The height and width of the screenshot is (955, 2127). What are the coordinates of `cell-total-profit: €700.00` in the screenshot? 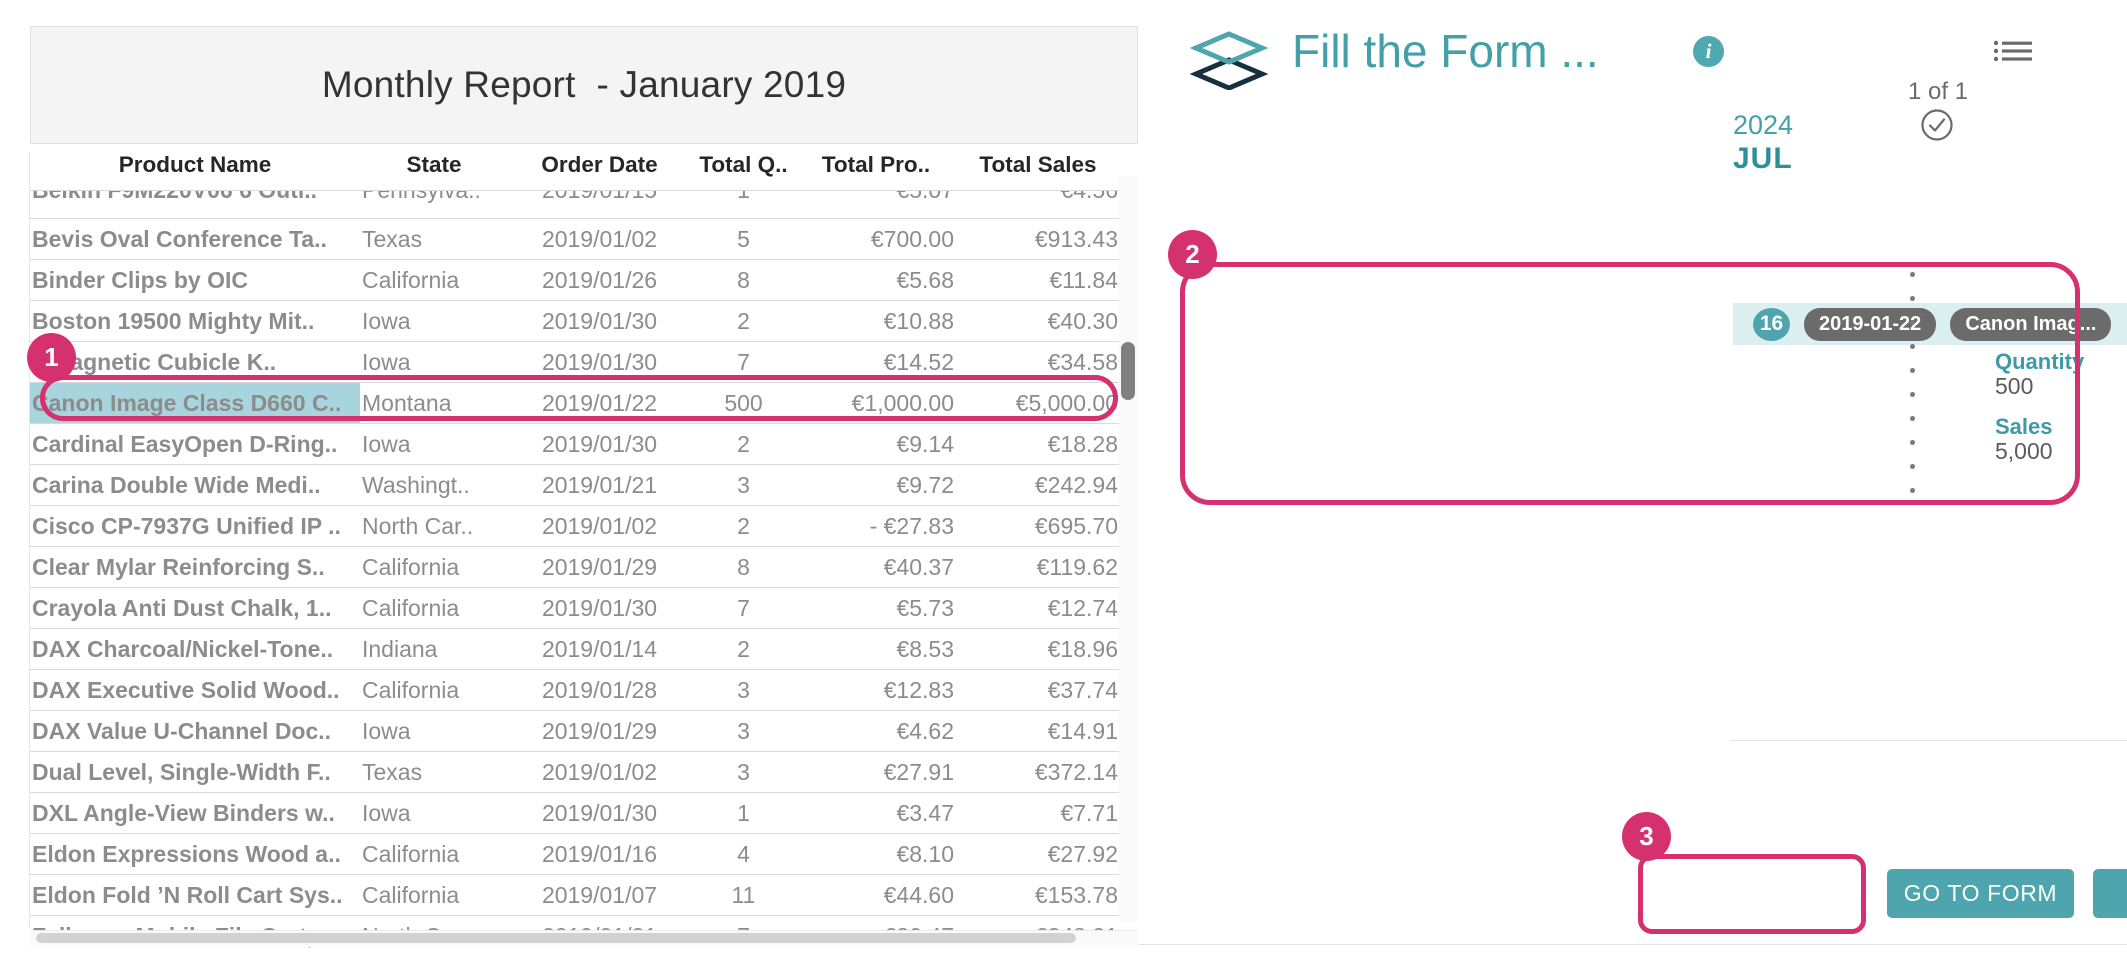 It's located at (876, 239).